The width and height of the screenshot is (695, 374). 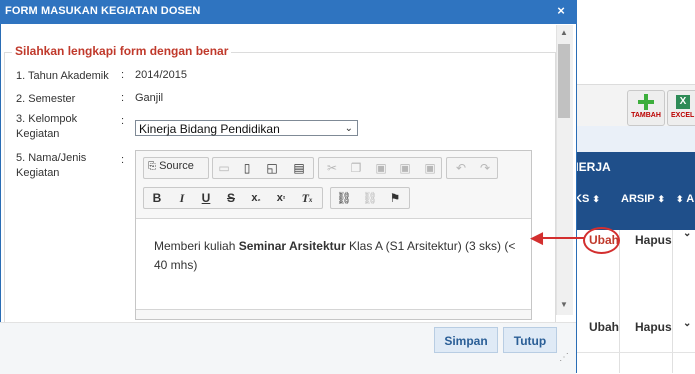 I want to click on cut-icon: ✂, so click(x=332, y=168).